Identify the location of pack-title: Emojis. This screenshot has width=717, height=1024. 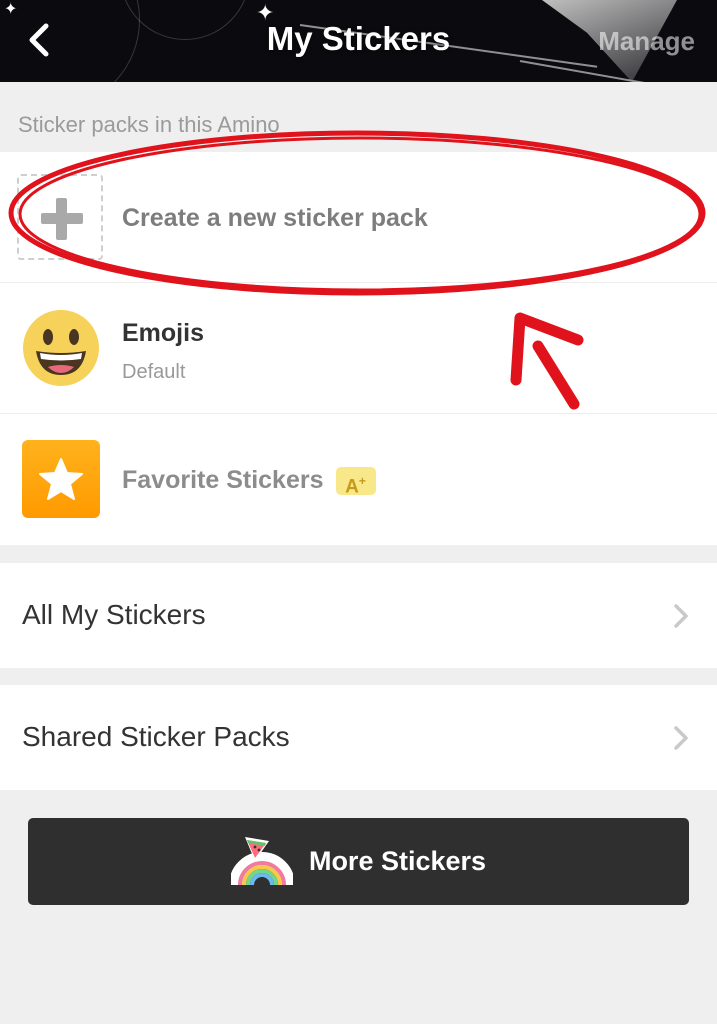
(163, 333).